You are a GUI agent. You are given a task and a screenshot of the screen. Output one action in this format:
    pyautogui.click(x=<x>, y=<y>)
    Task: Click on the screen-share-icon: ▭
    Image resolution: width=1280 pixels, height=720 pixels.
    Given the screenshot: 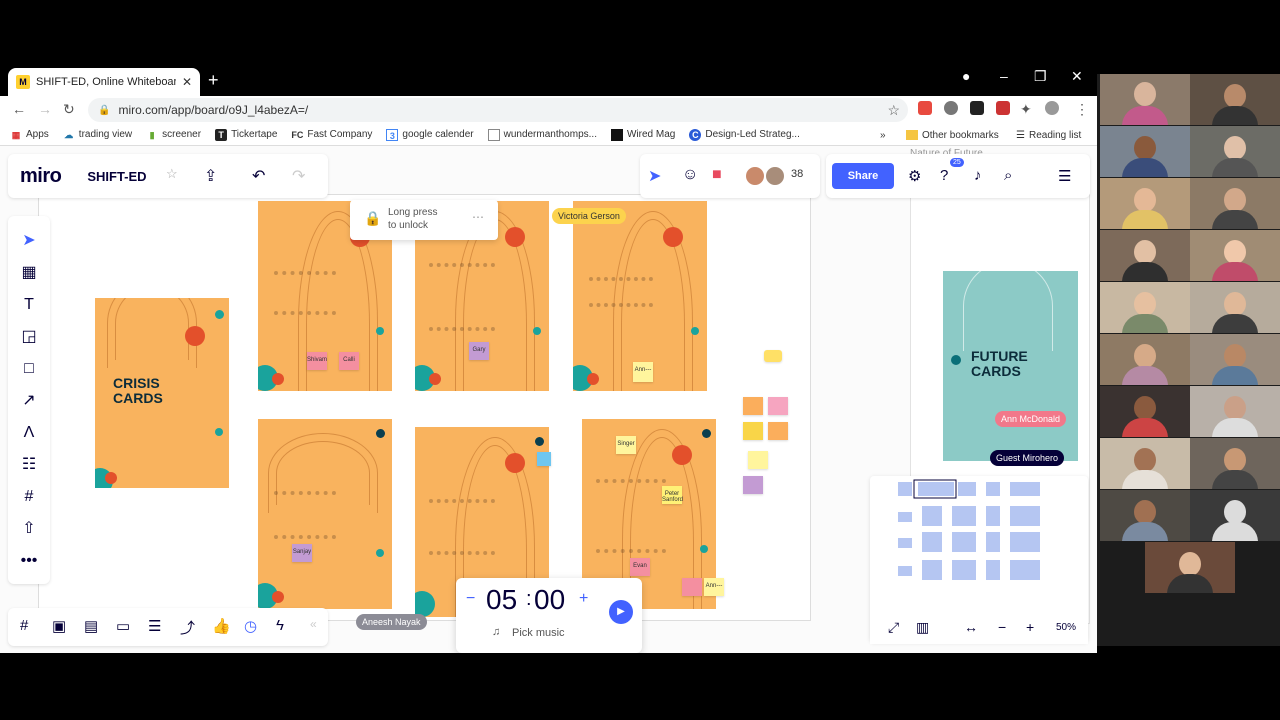 What is the action you would take?
    pyautogui.click(x=123, y=626)
    